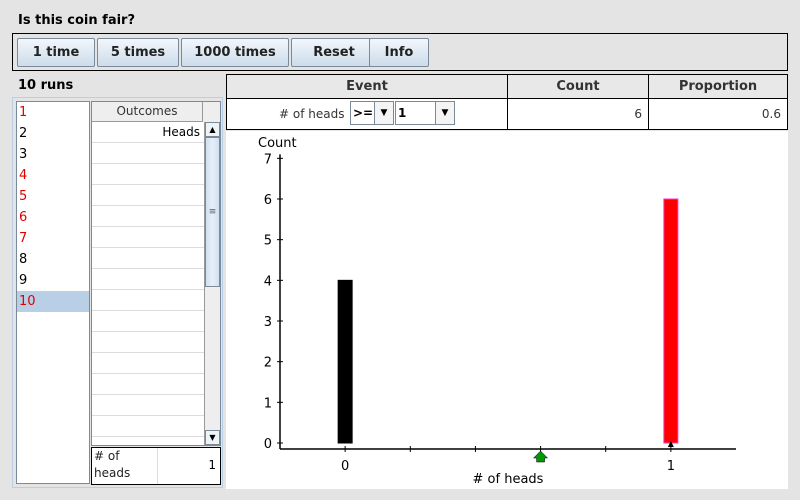 The width and height of the screenshot is (800, 500). I want to click on y-tick-label: 0, so click(268, 444).